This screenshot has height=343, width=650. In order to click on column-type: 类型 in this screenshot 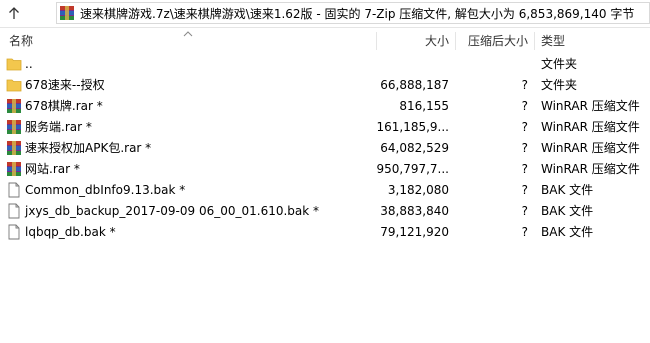, I will do `click(553, 41)`.